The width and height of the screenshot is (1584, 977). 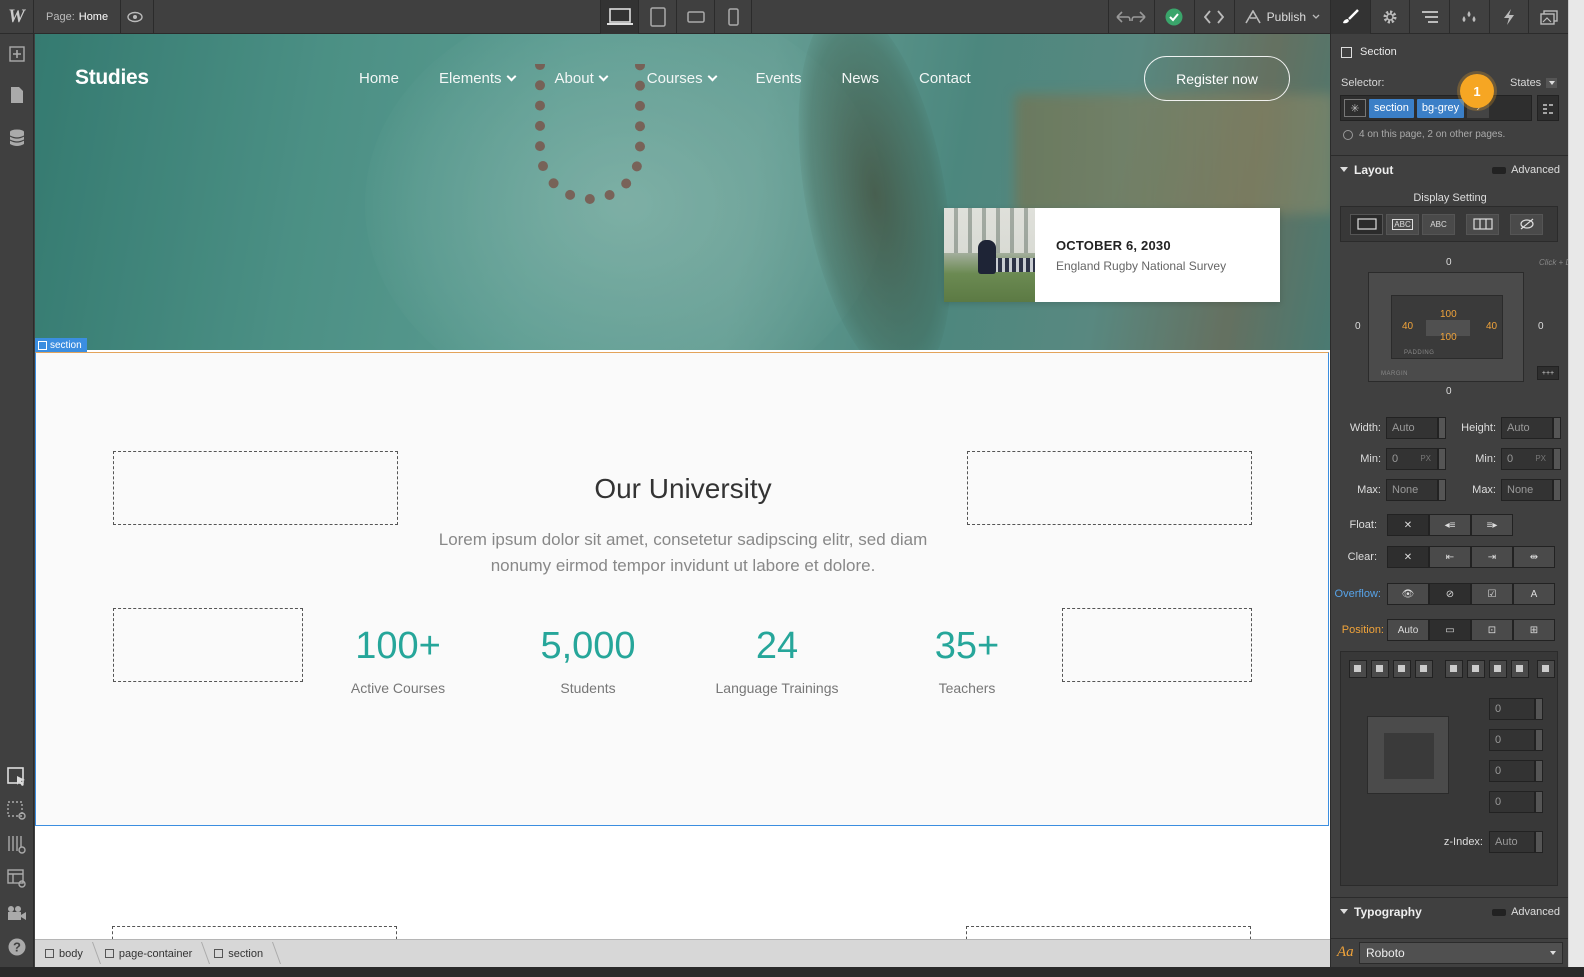 What do you see at coordinates (1358, 326) in the screenshot?
I see `margin-left-value: 0` at bounding box center [1358, 326].